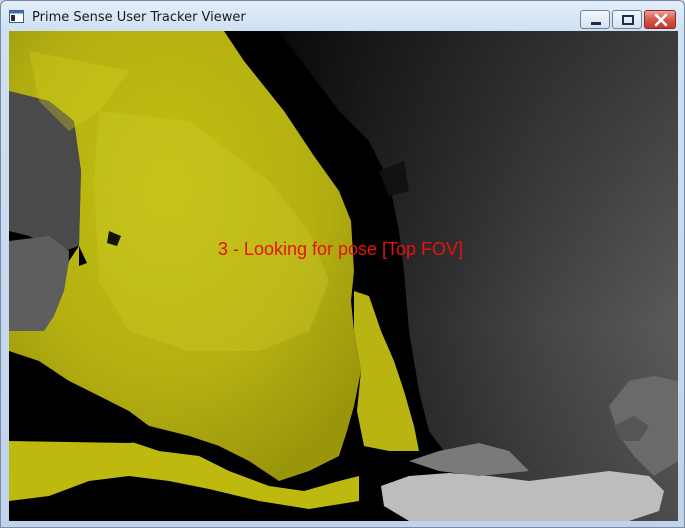 This screenshot has height=528, width=685. I want to click on close-button, so click(660, 19).